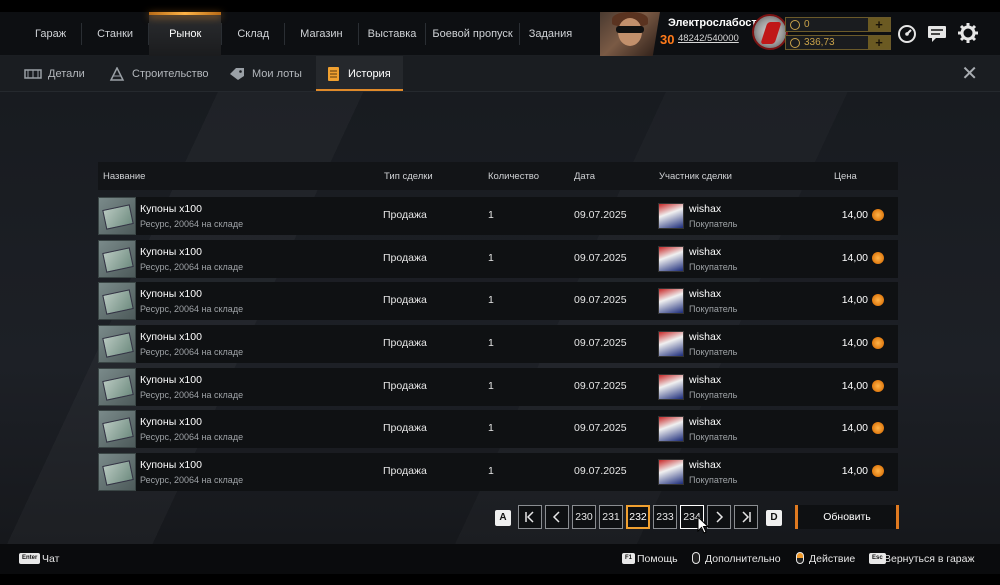 The image size is (1000, 585). What do you see at coordinates (530, 517) in the screenshot?
I see `first-page-button` at bounding box center [530, 517].